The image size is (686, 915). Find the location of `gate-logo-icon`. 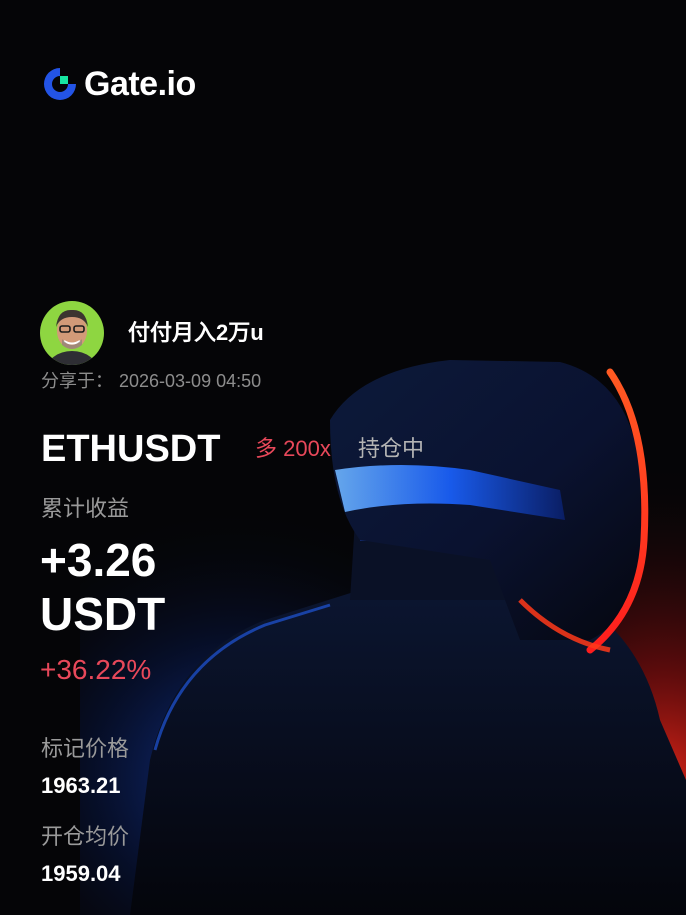

gate-logo-icon is located at coordinates (60, 84).